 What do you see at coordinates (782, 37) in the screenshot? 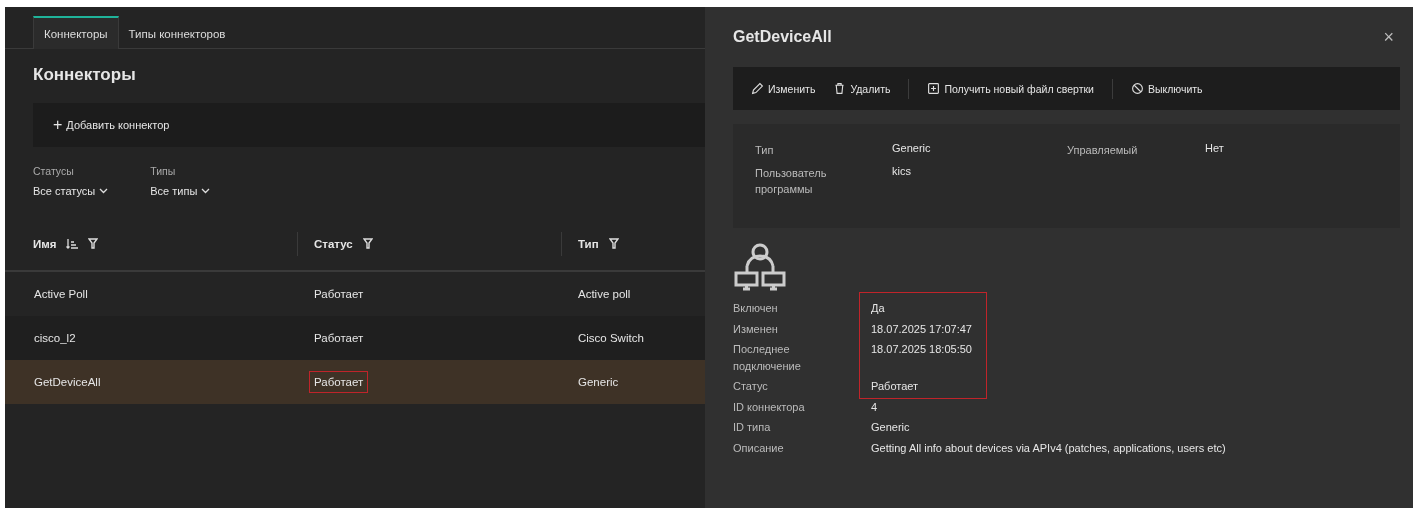
I see `panel-title: GetDeviceAll` at bounding box center [782, 37].